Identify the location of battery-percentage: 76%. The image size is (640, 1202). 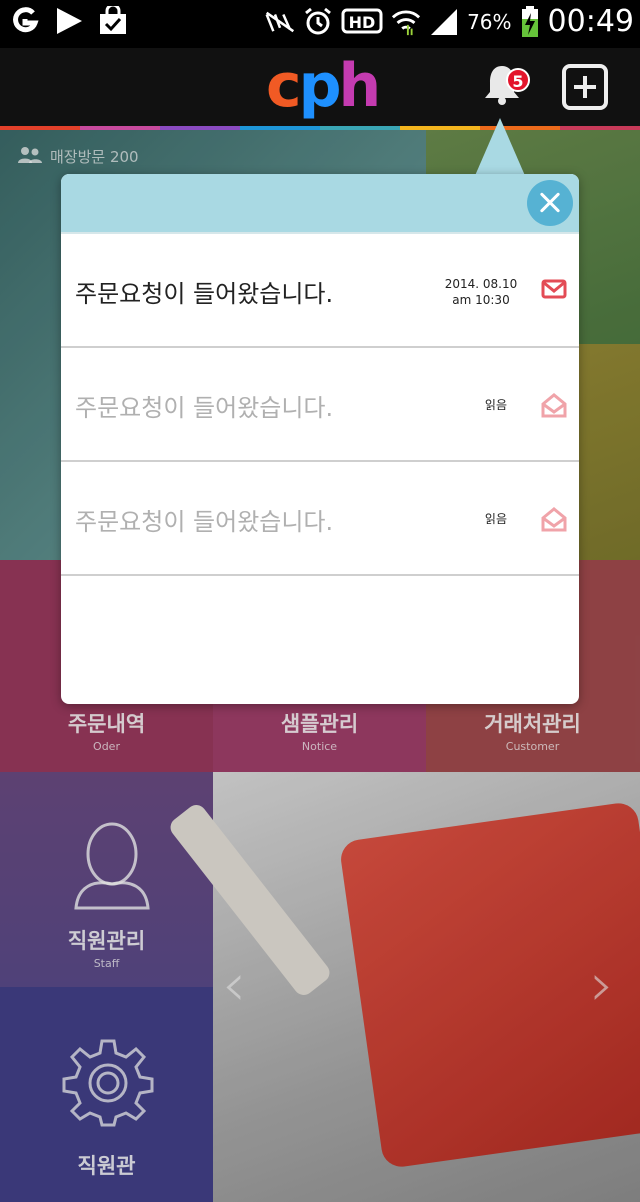
(489, 21).